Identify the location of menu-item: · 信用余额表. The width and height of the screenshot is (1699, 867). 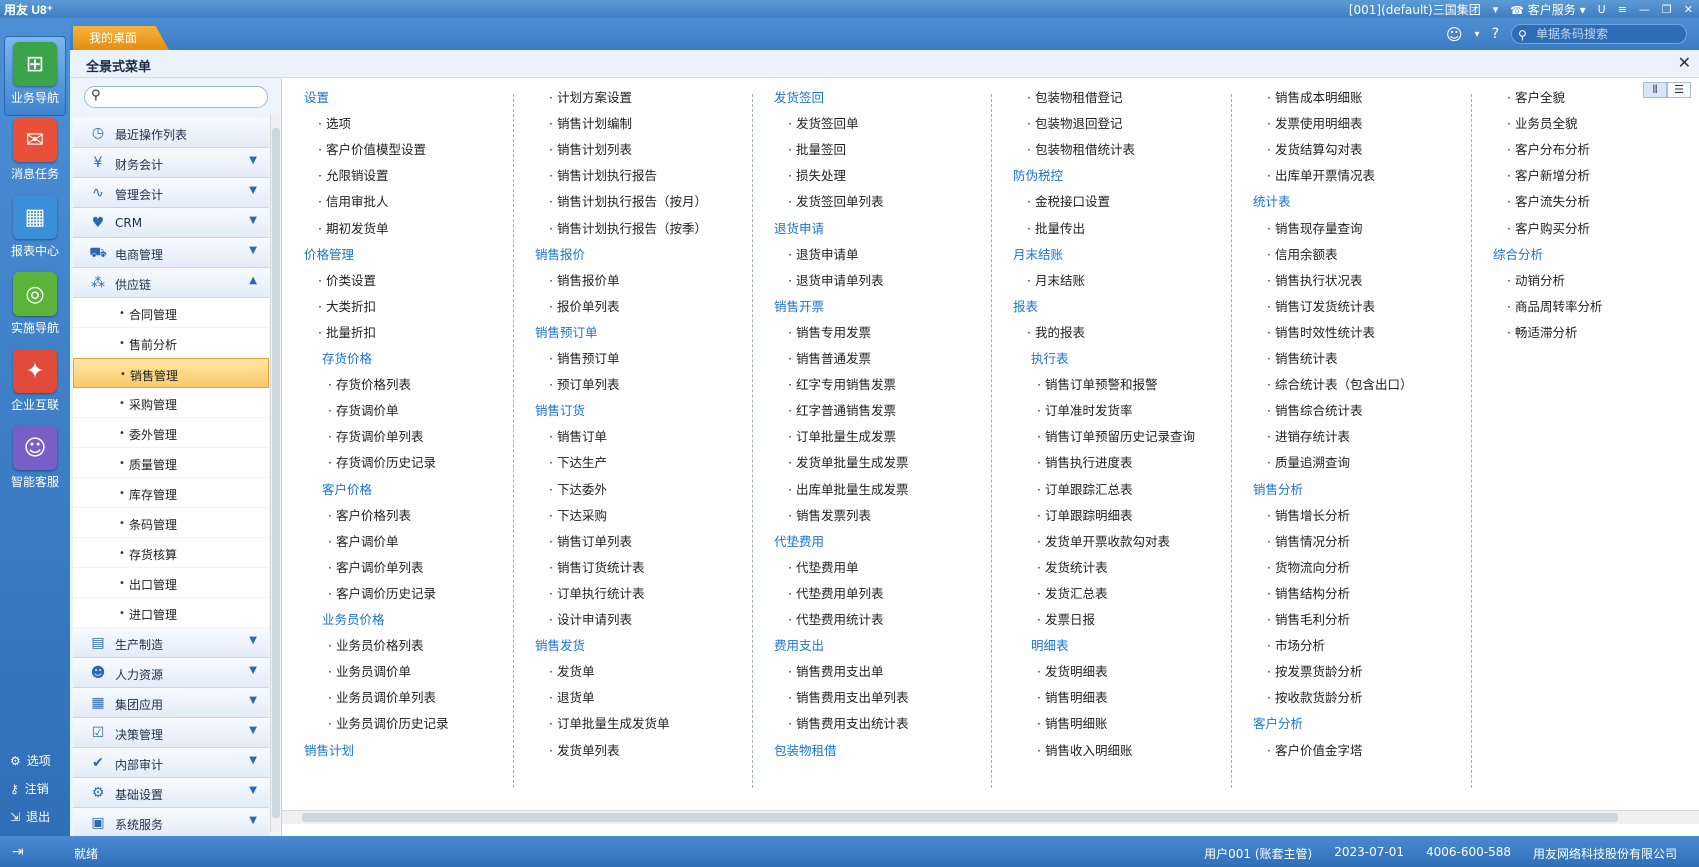
(1302, 255).